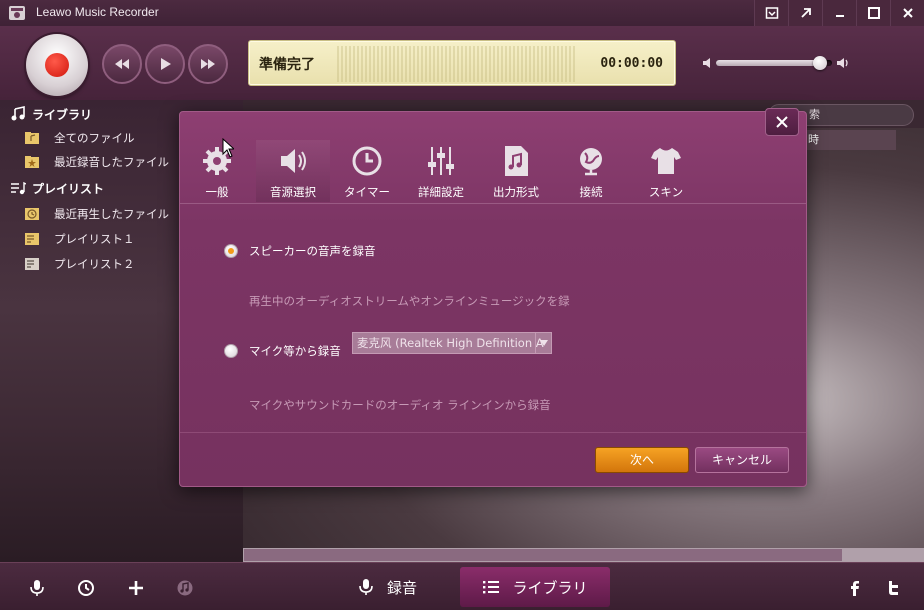  I want to click on player-bar: 準備完了 00:00:00, so click(462, 63).